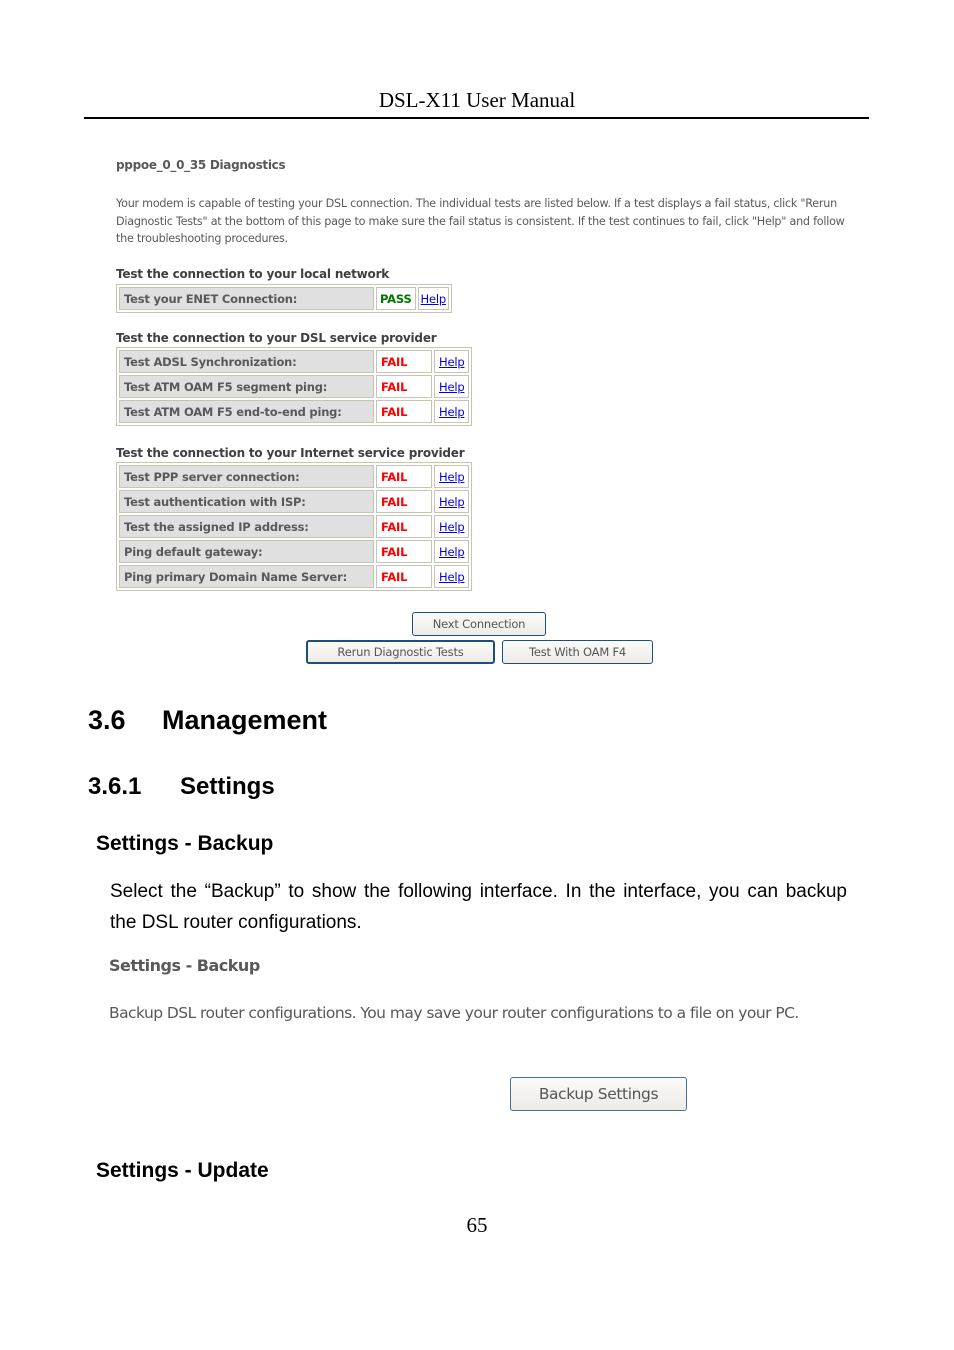  I want to click on table-row: Test ADSL Synchronization: FAIL Help, so click(294, 361).